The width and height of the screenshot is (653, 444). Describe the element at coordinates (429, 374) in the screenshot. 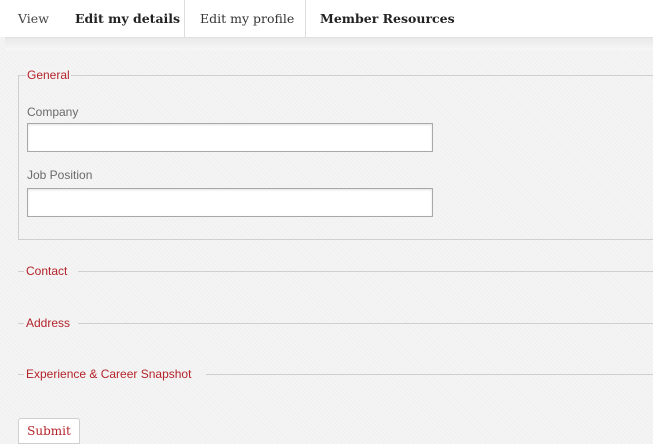

I see `experience-divider` at that location.